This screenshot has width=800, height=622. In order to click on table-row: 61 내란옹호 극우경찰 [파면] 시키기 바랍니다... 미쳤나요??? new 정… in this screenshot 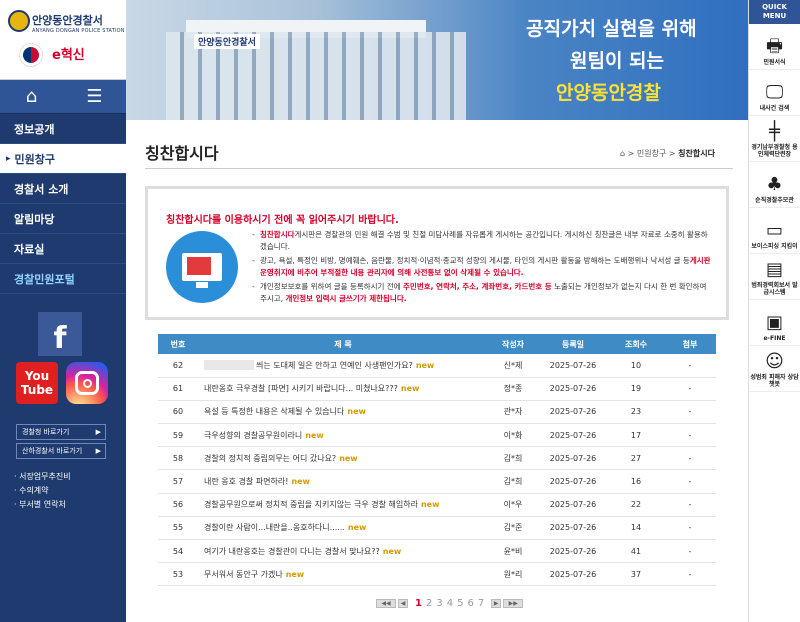, I will do `click(437, 389)`.